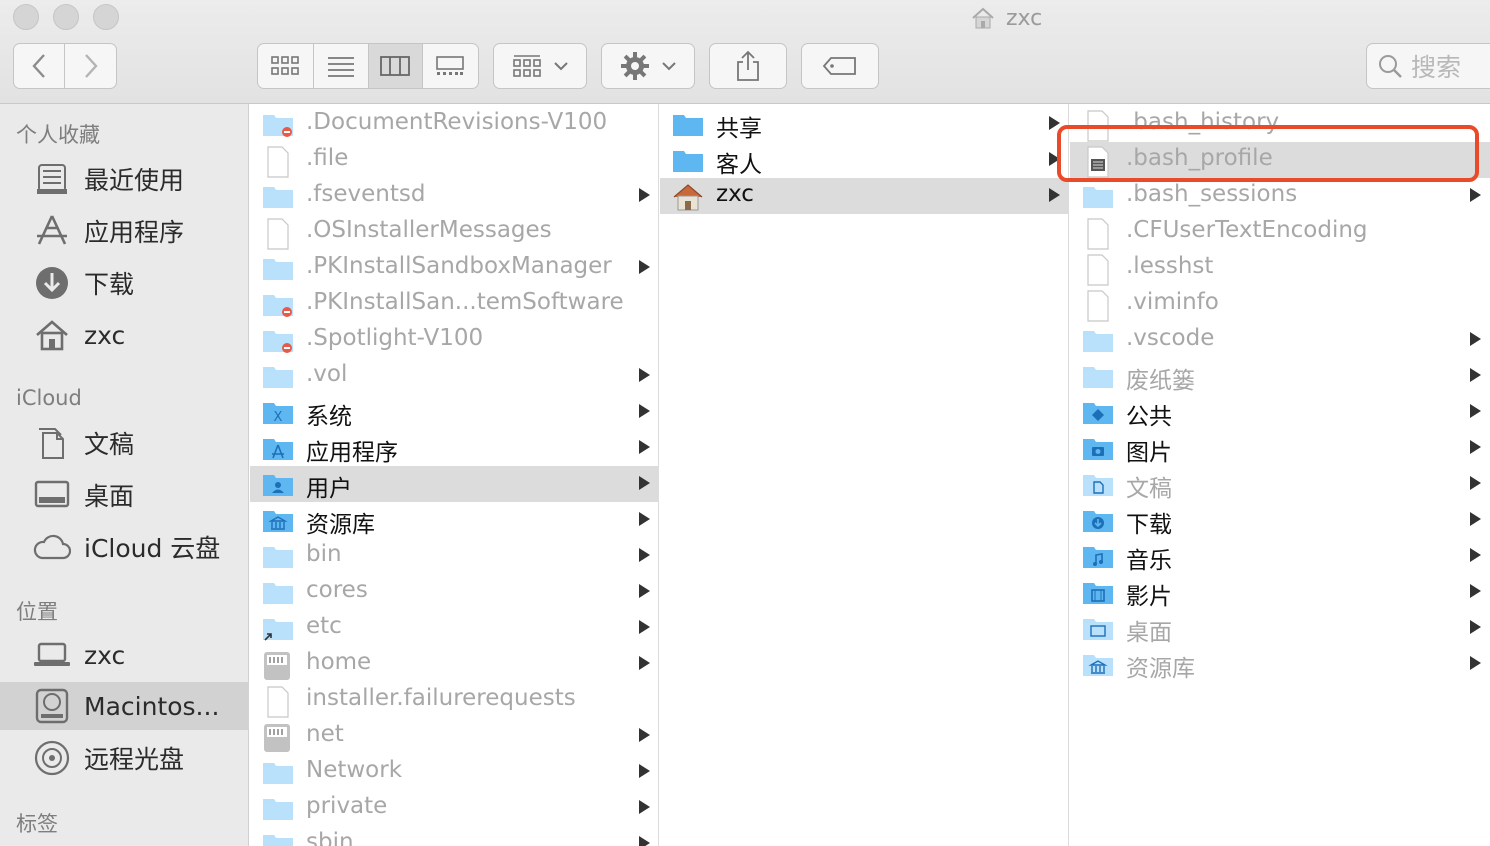 The image size is (1490, 846). Describe the element at coordinates (1280, 592) in the screenshot. I see `file-row: 影片` at that location.